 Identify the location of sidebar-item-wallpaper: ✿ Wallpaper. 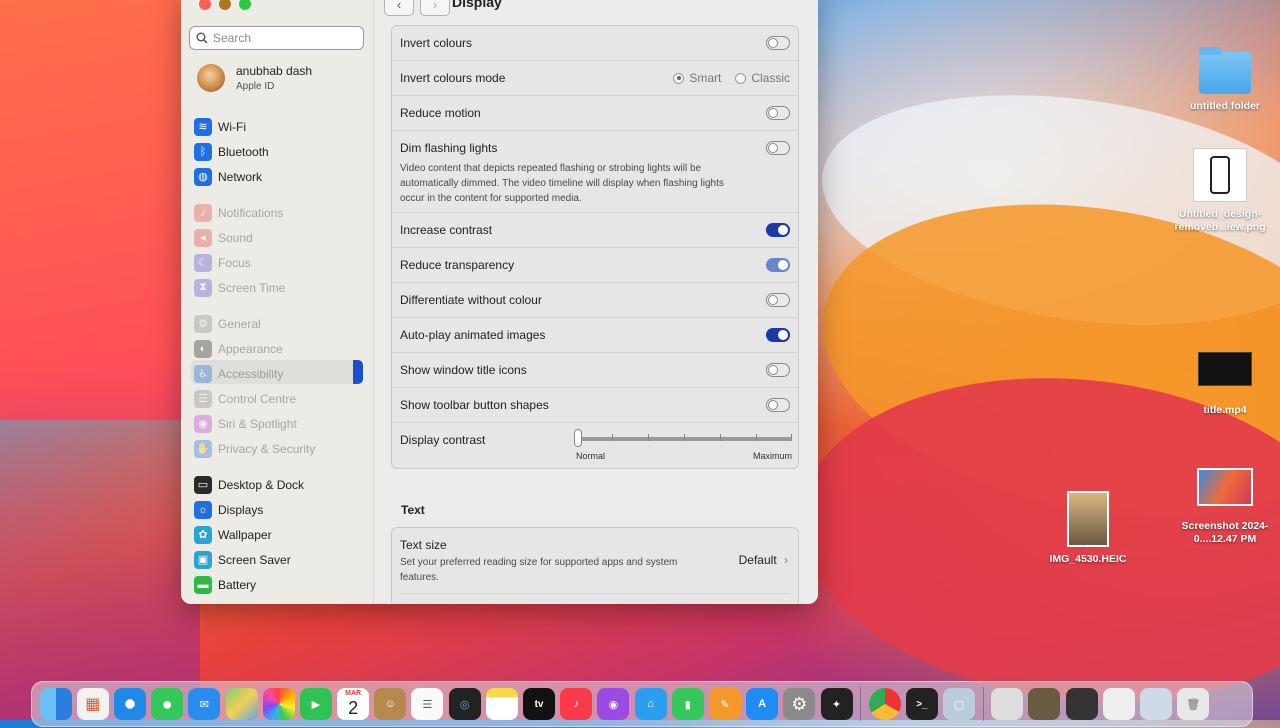
(279, 534).